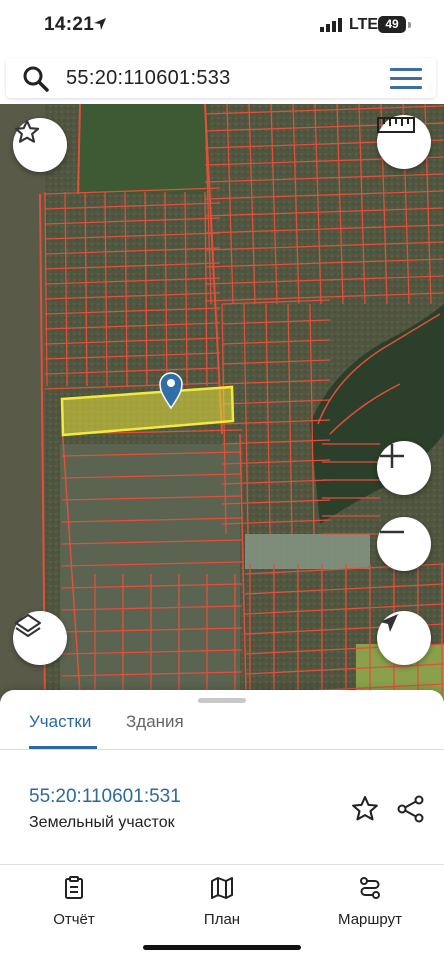  What do you see at coordinates (396, 125) in the screenshot?
I see `ruler-icon` at bounding box center [396, 125].